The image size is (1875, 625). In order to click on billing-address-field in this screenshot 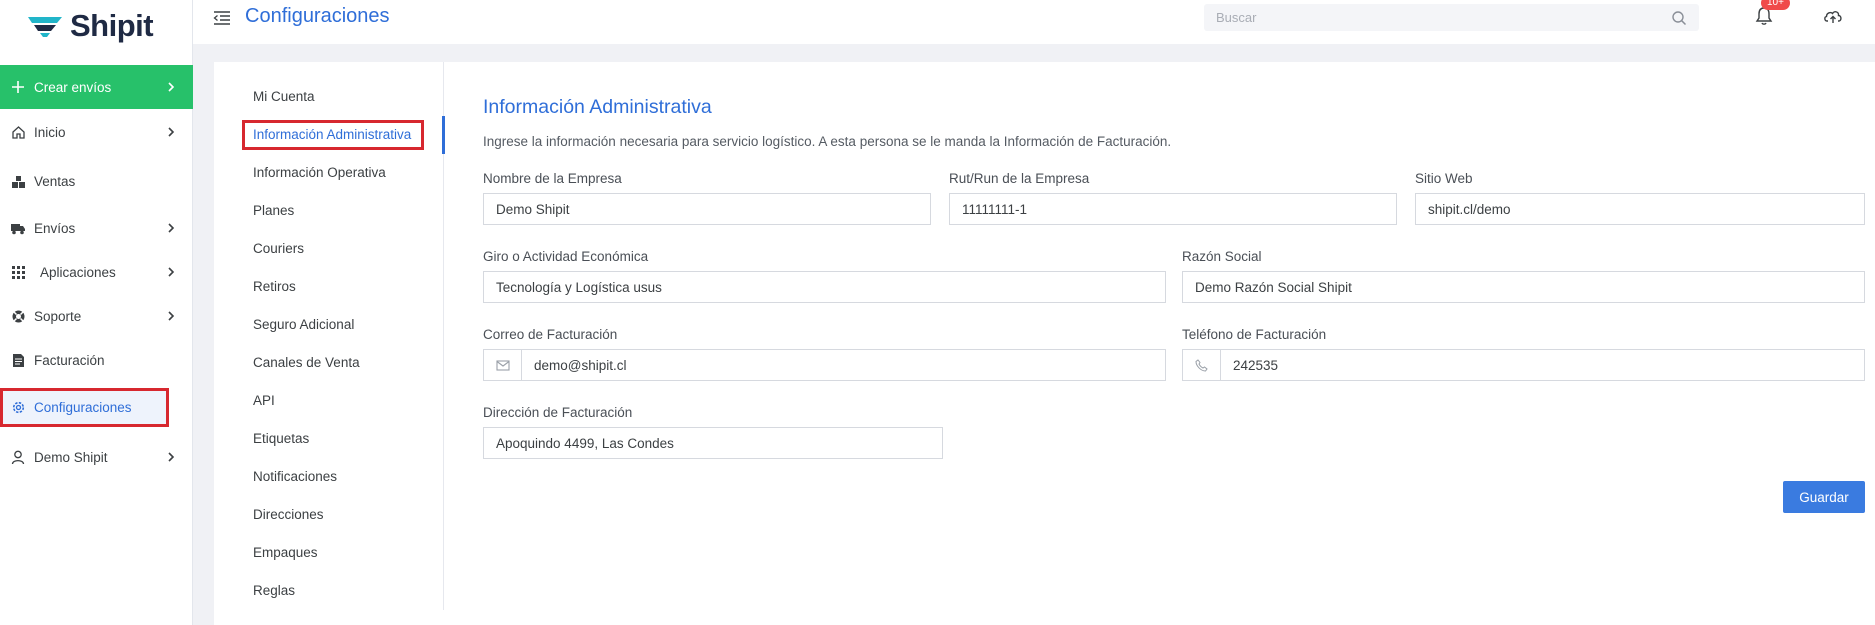, I will do `click(713, 443)`.